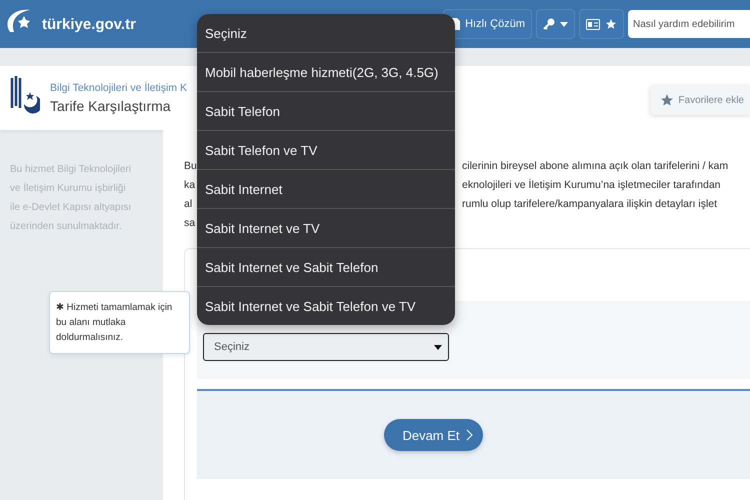 The width and height of the screenshot is (750, 500). Describe the element at coordinates (549, 24) in the screenshot. I see `key-icon` at that location.